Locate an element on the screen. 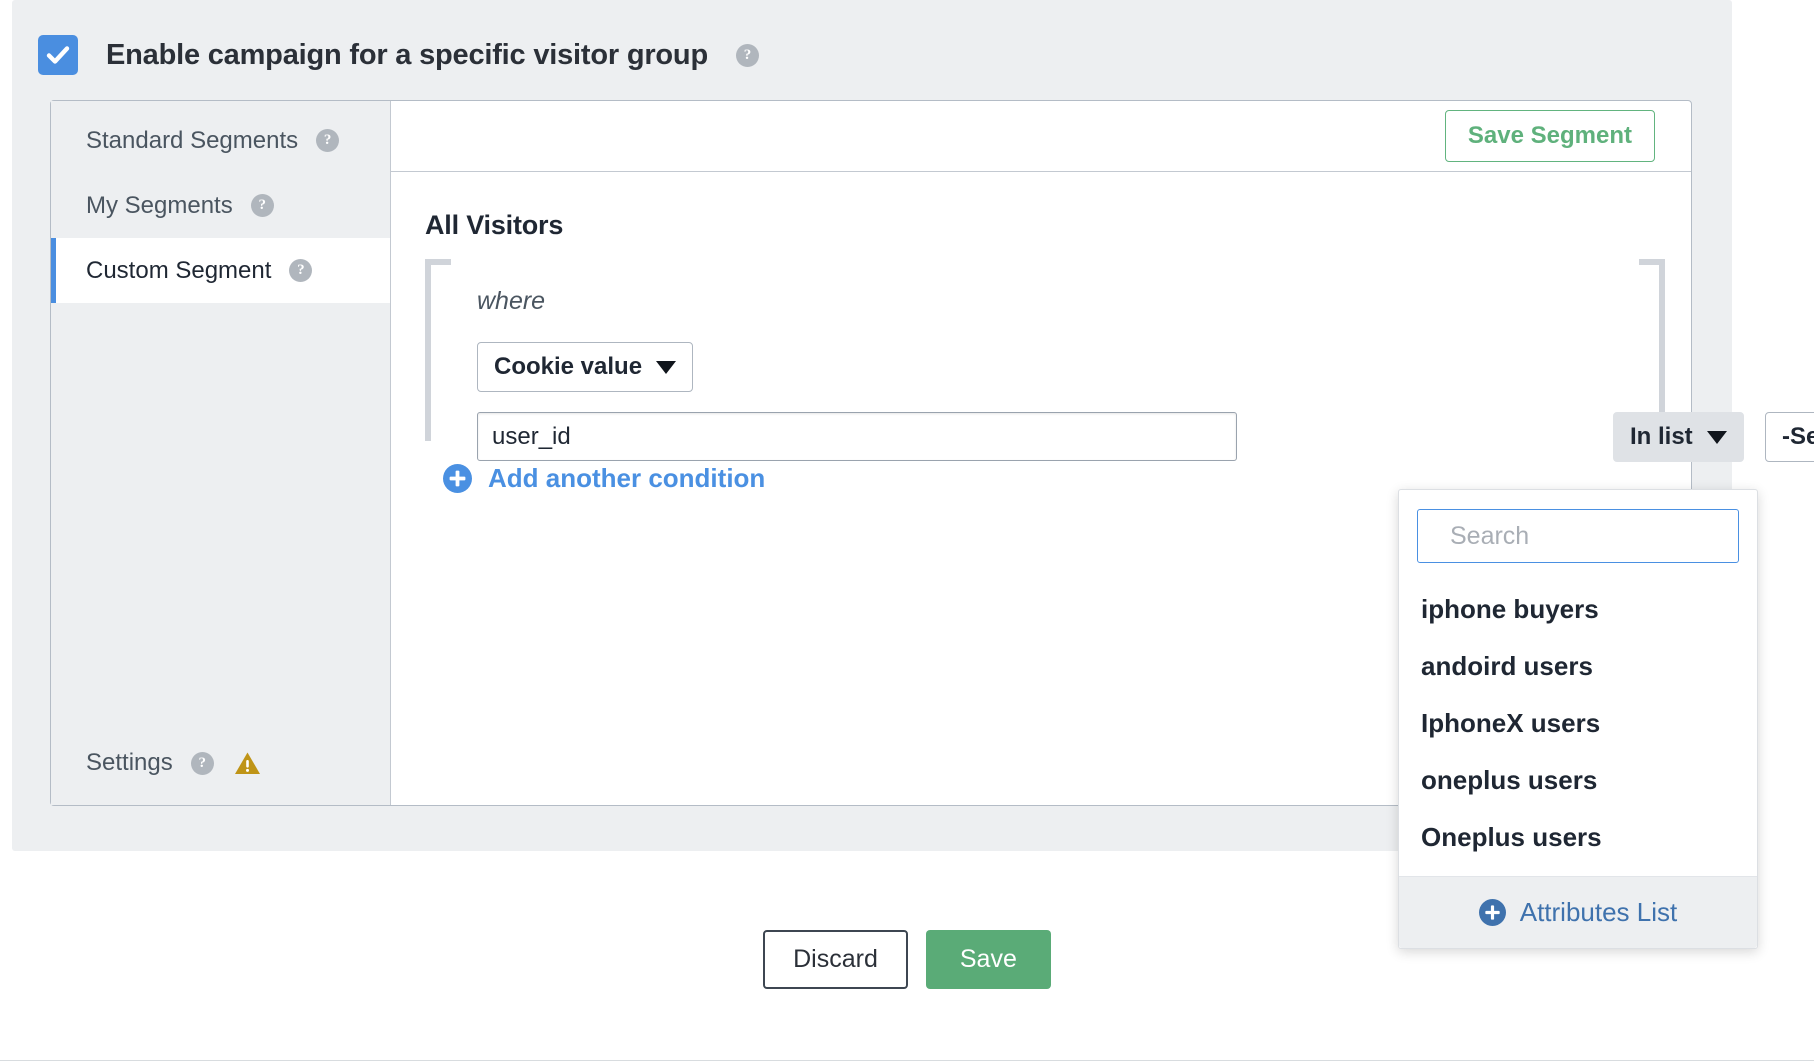 The image size is (1814, 1064). attribute-type-label: Cookie value is located at coordinates (568, 366).